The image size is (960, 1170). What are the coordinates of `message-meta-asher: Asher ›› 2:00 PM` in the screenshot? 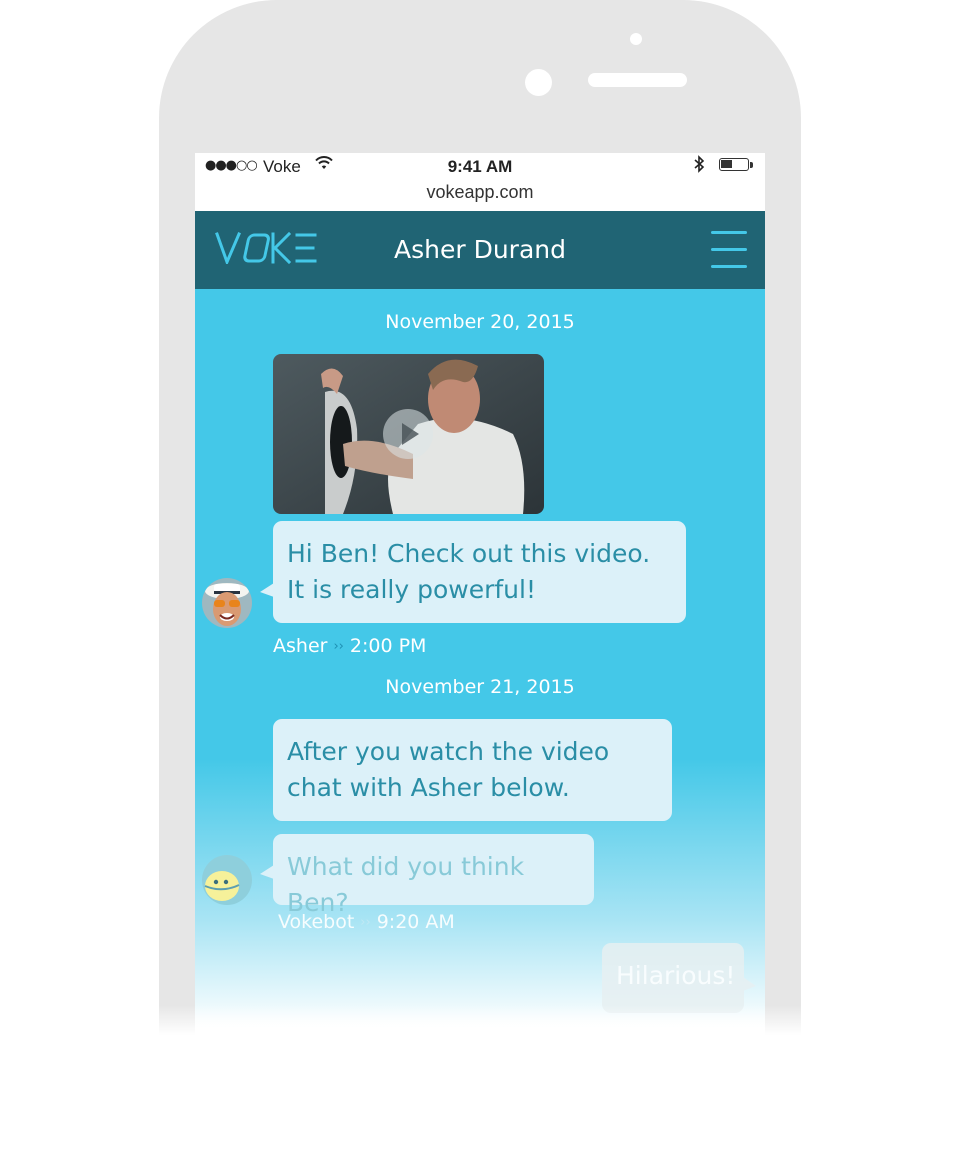 It's located at (349, 646).